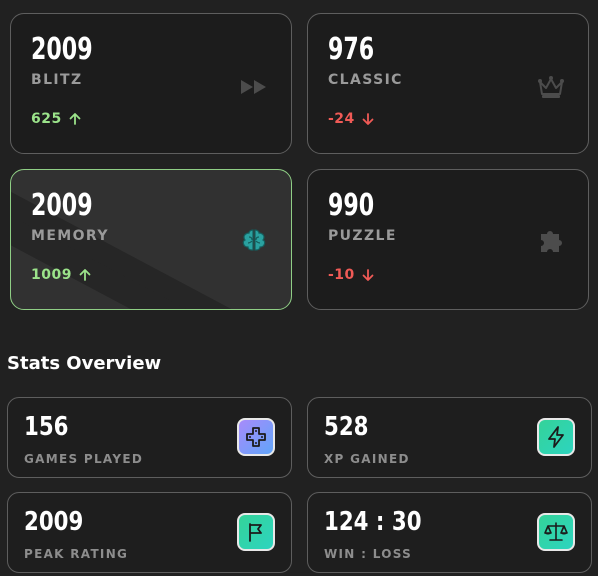 The width and height of the screenshot is (598, 576). Describe the element at coordinates (373, 522) in the screenshot. I see `stat-value: 124 : 30` at that location.